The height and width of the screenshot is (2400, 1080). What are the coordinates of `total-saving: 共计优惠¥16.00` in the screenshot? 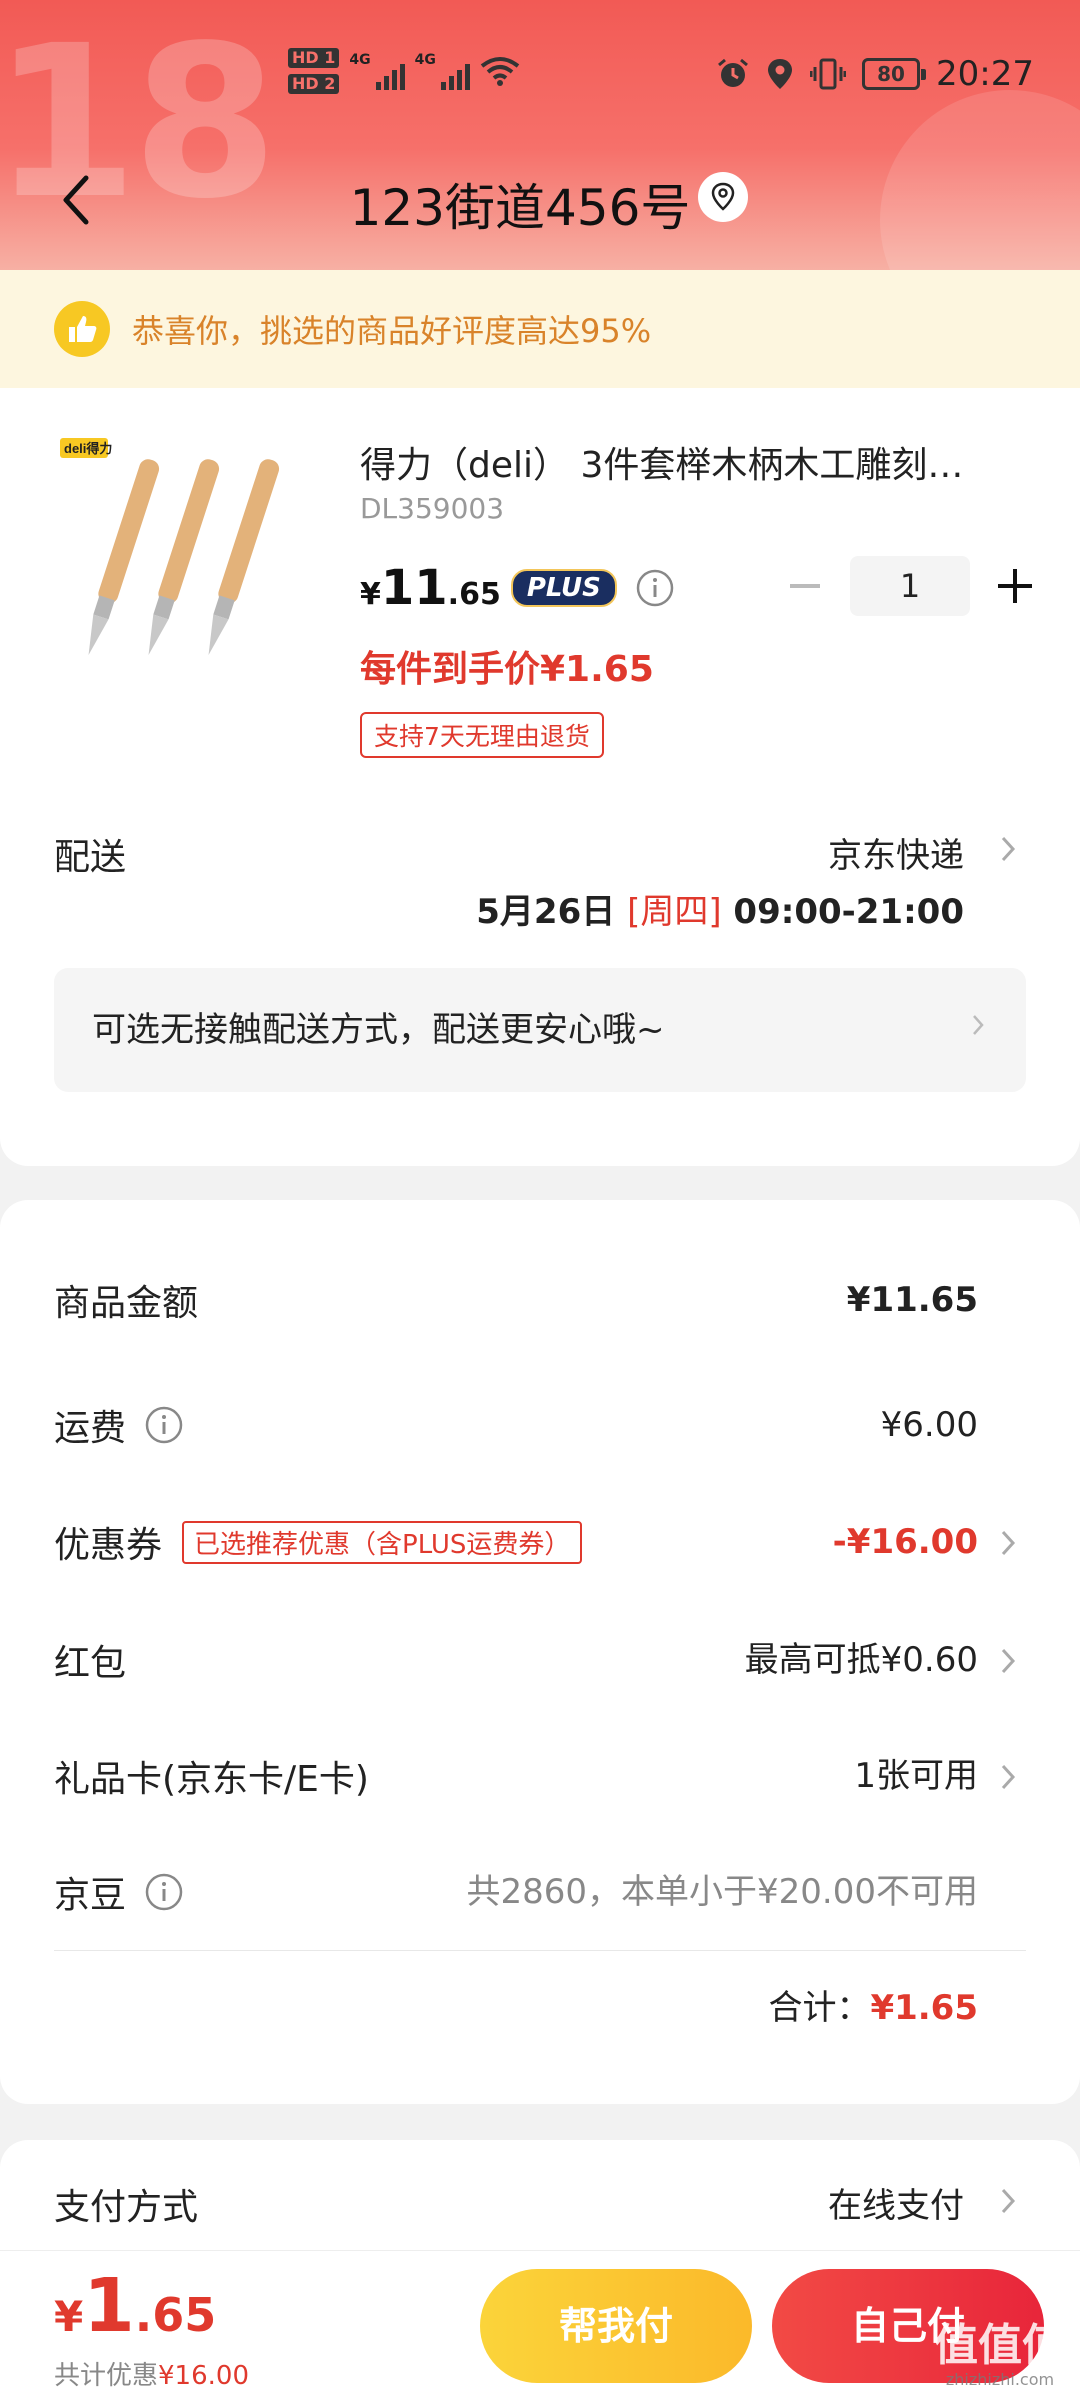 It's located at (151, 2373).